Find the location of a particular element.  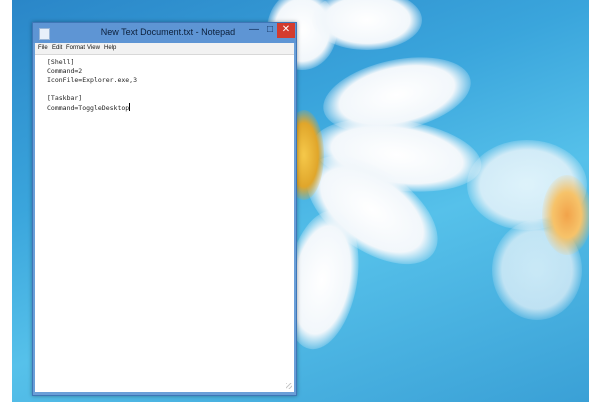

editor-line: [Shell] is located at coordinates (61, 62).